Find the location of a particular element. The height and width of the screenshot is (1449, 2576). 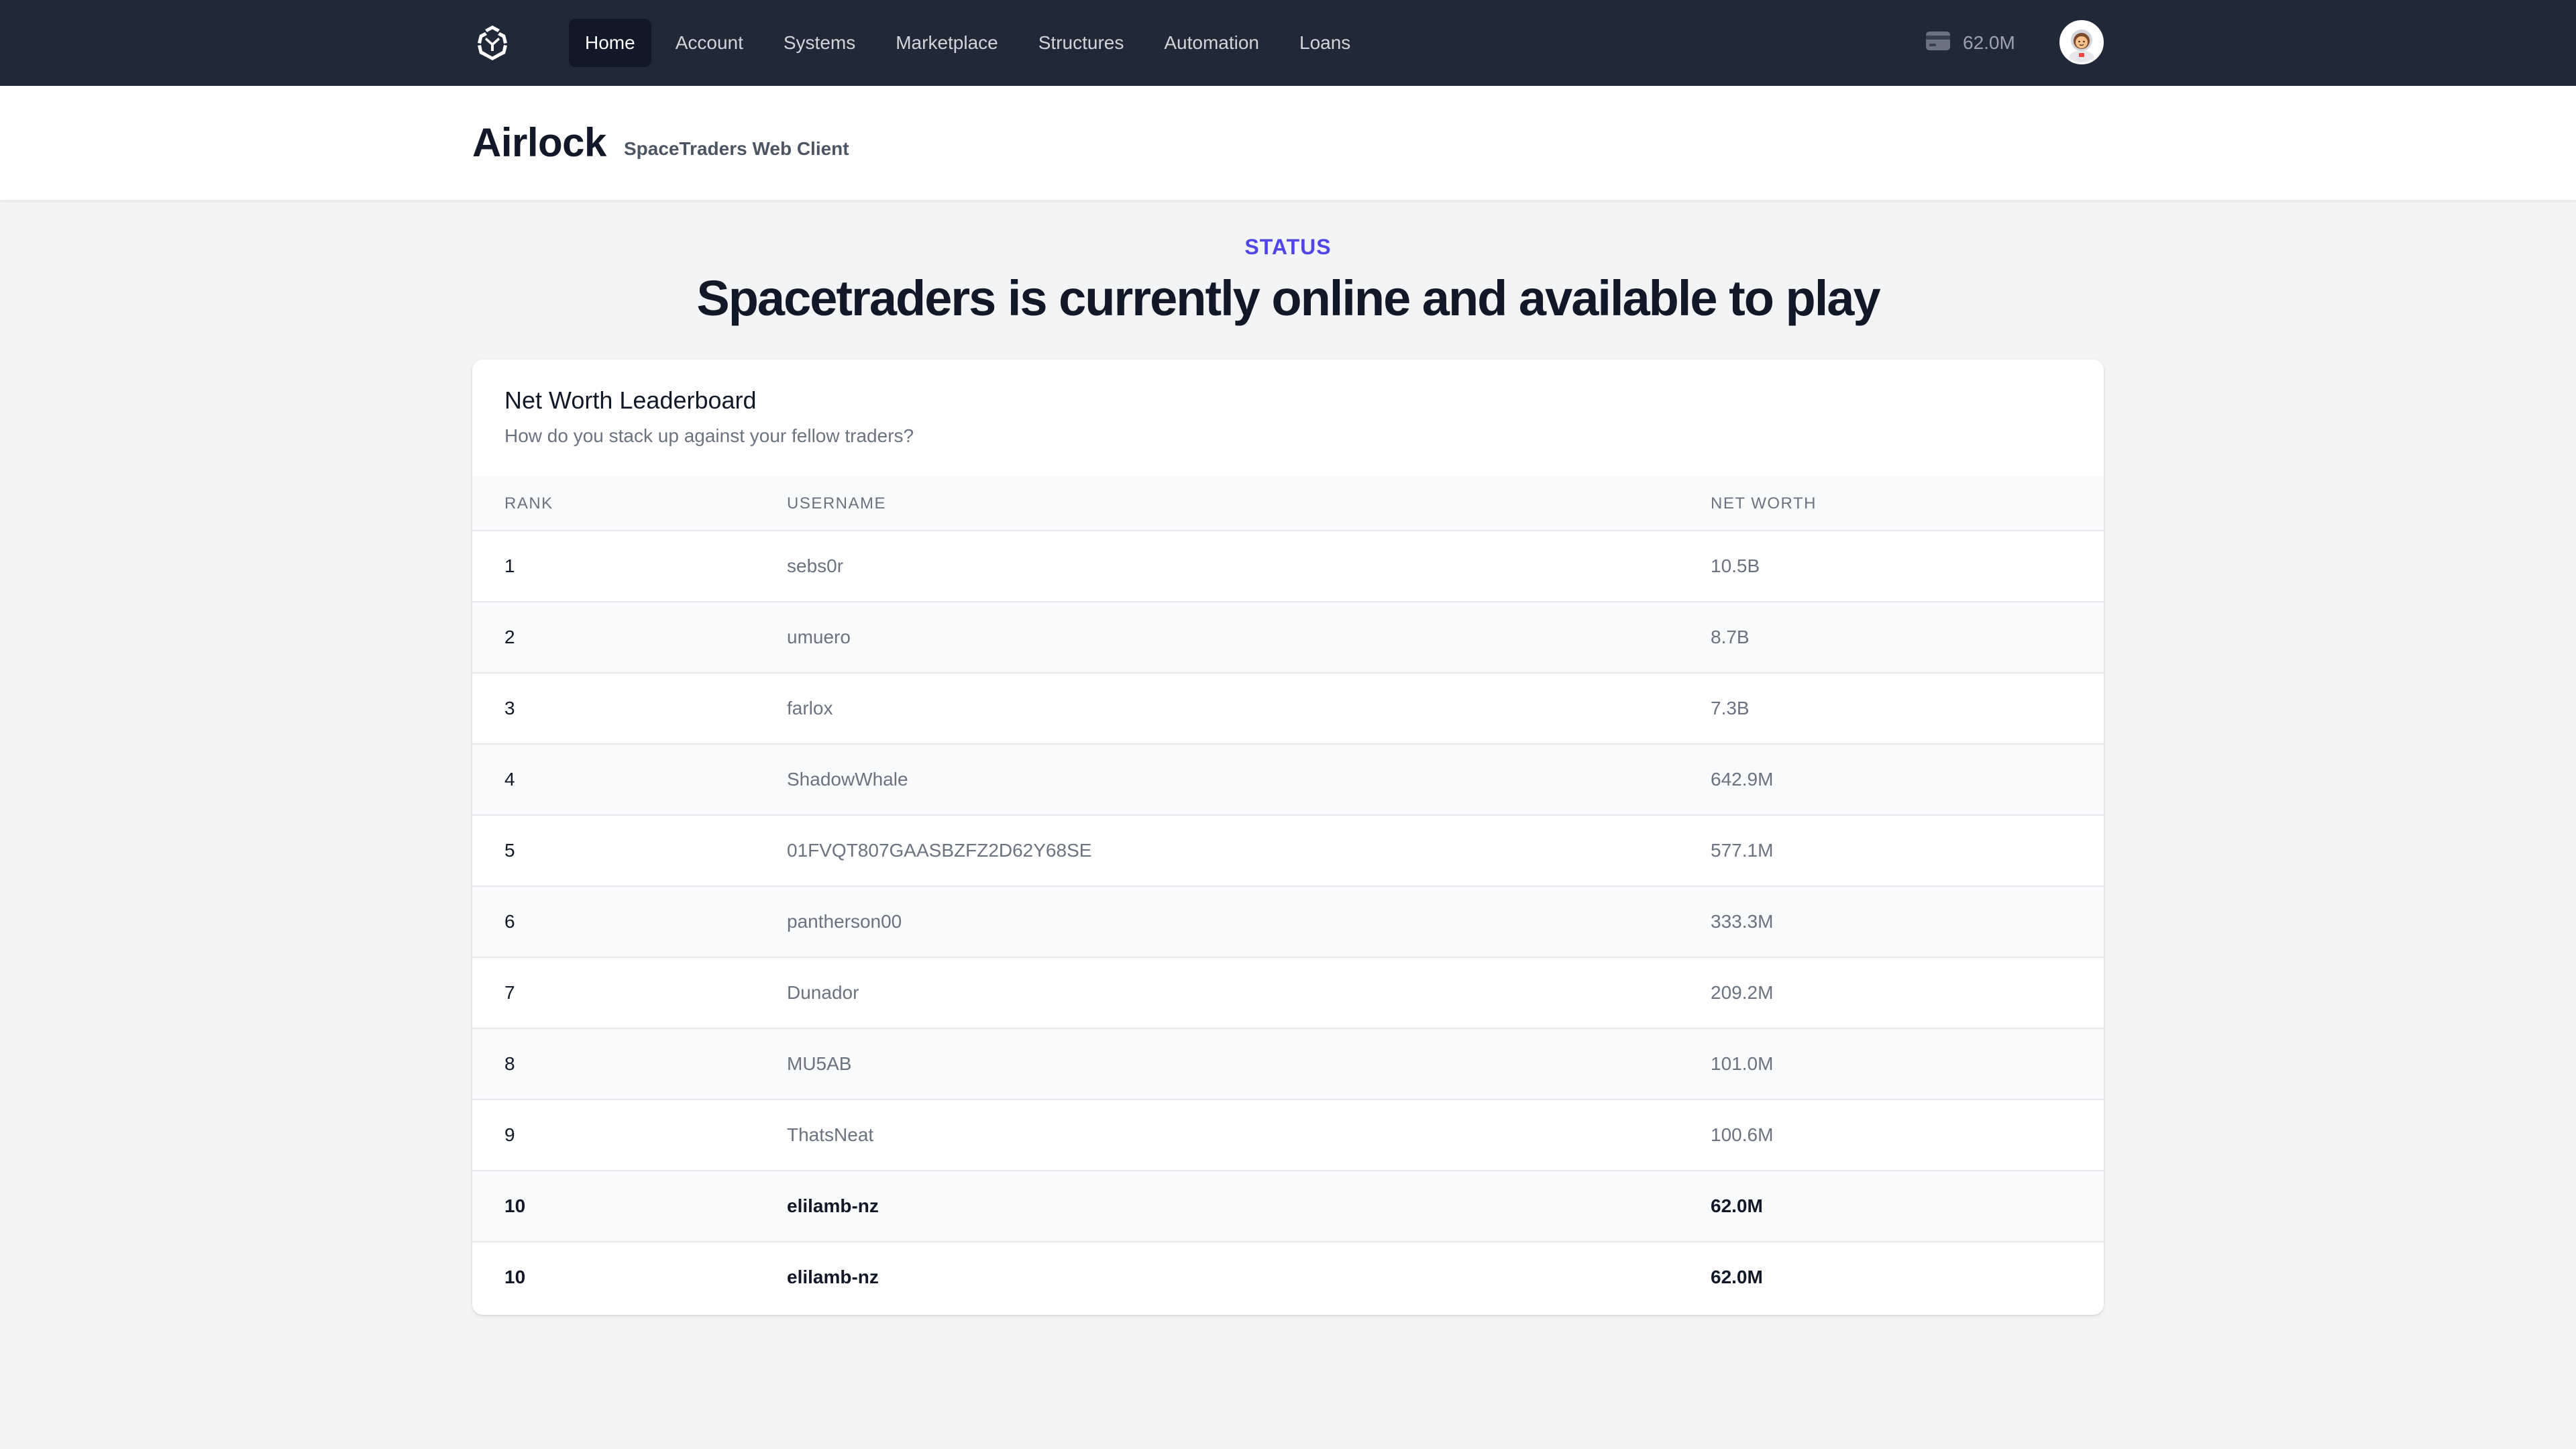

rank-cell: 9 is located at coordinates (509, 1134).